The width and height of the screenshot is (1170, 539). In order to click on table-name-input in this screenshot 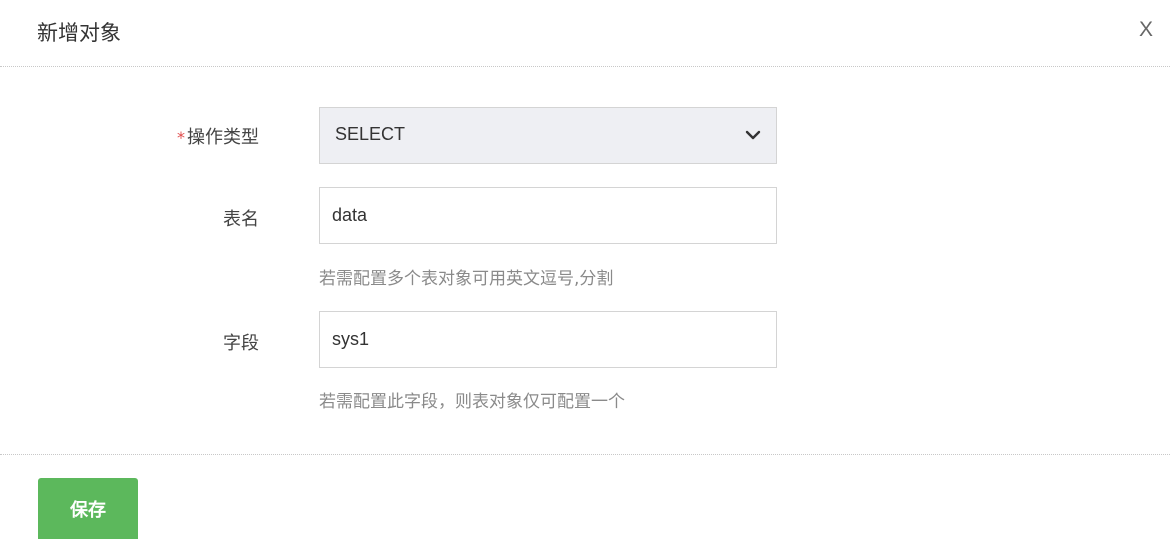, I will do `click(548, 215)`.